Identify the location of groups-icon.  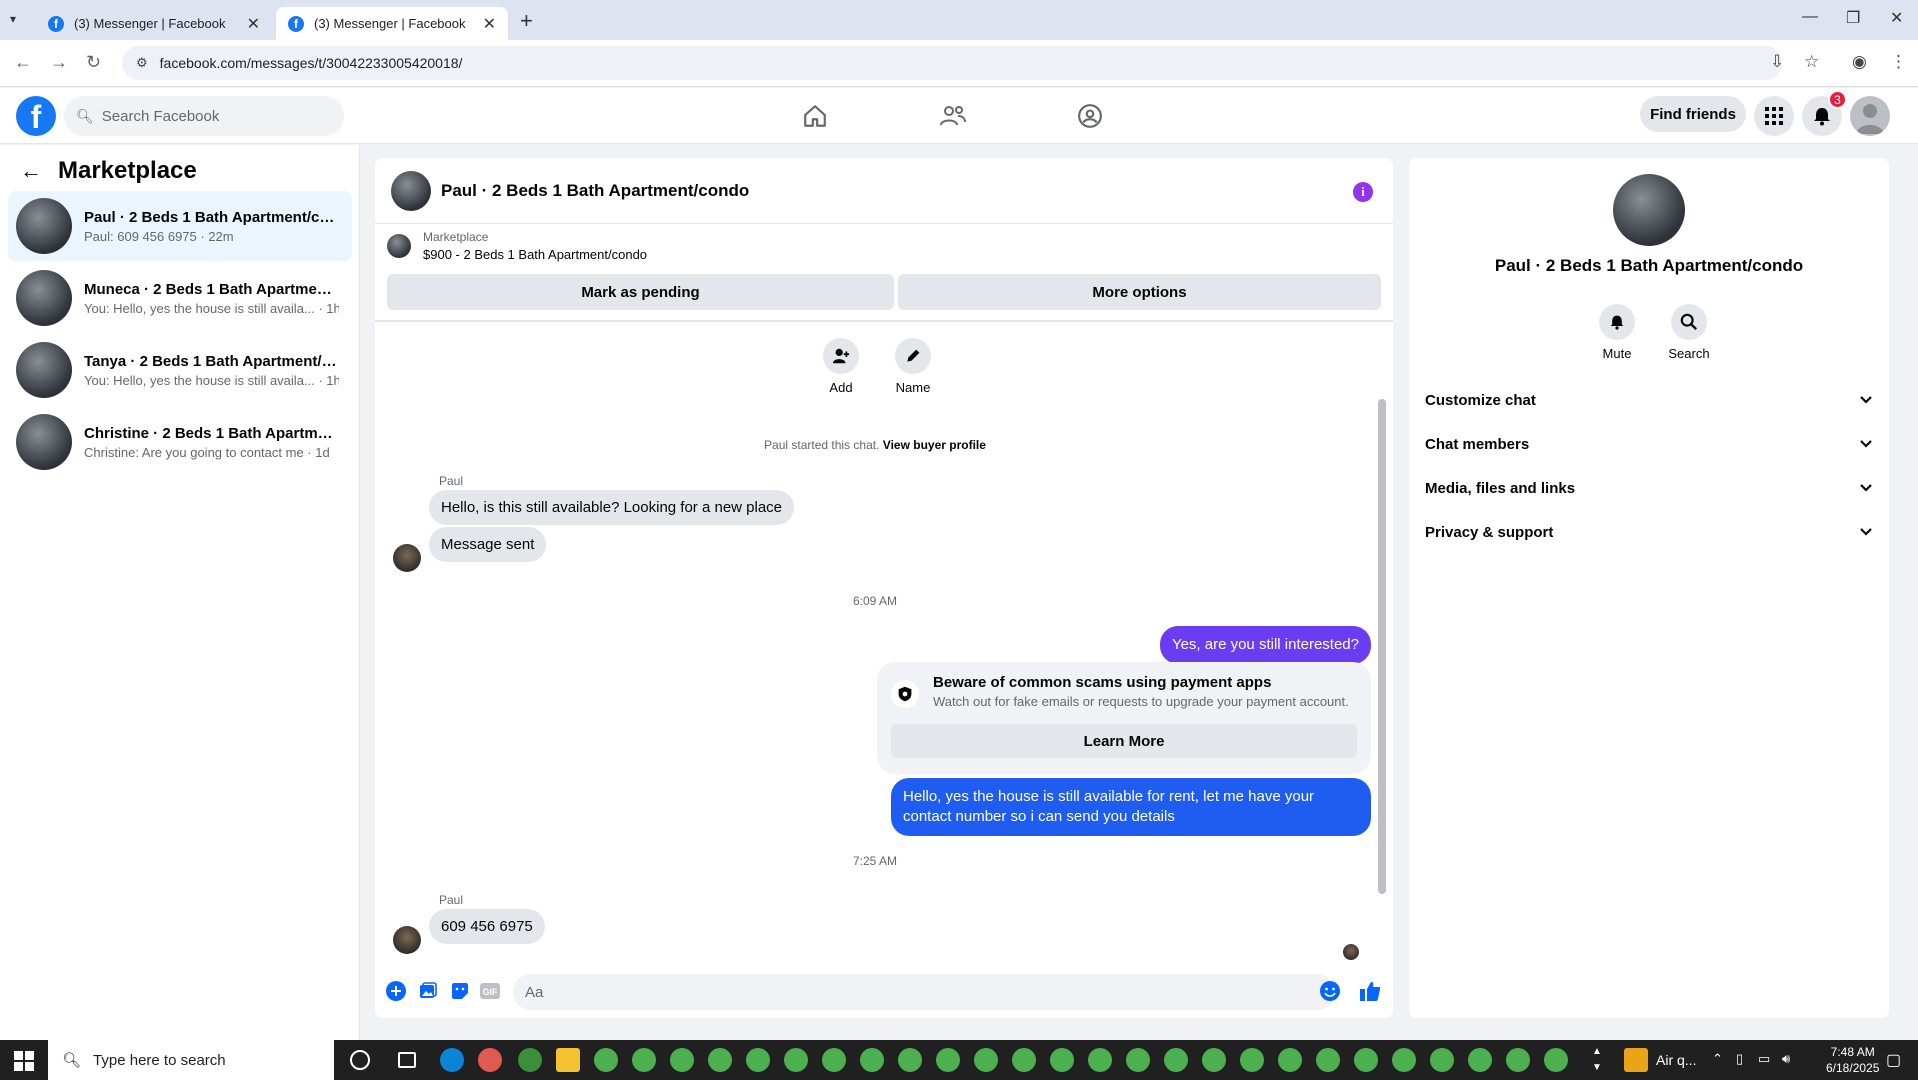
(1090, 116).